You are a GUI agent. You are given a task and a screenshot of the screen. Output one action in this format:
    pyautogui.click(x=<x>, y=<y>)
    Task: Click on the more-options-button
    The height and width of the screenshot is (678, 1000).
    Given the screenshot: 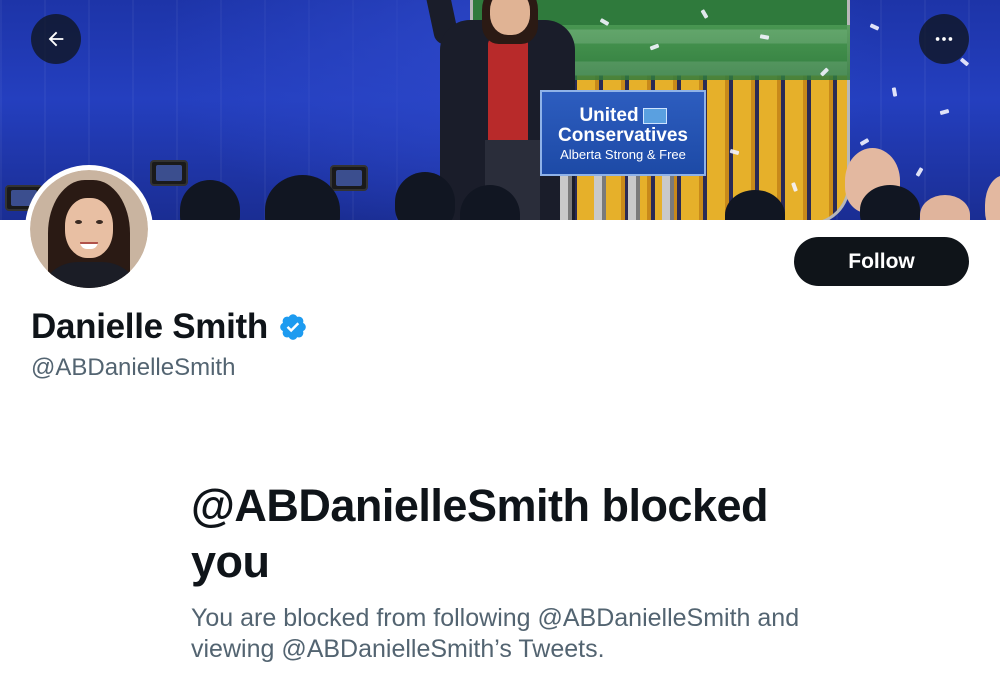 What is the action you would take?
    pyautogui.click(x=944, y=39)
    